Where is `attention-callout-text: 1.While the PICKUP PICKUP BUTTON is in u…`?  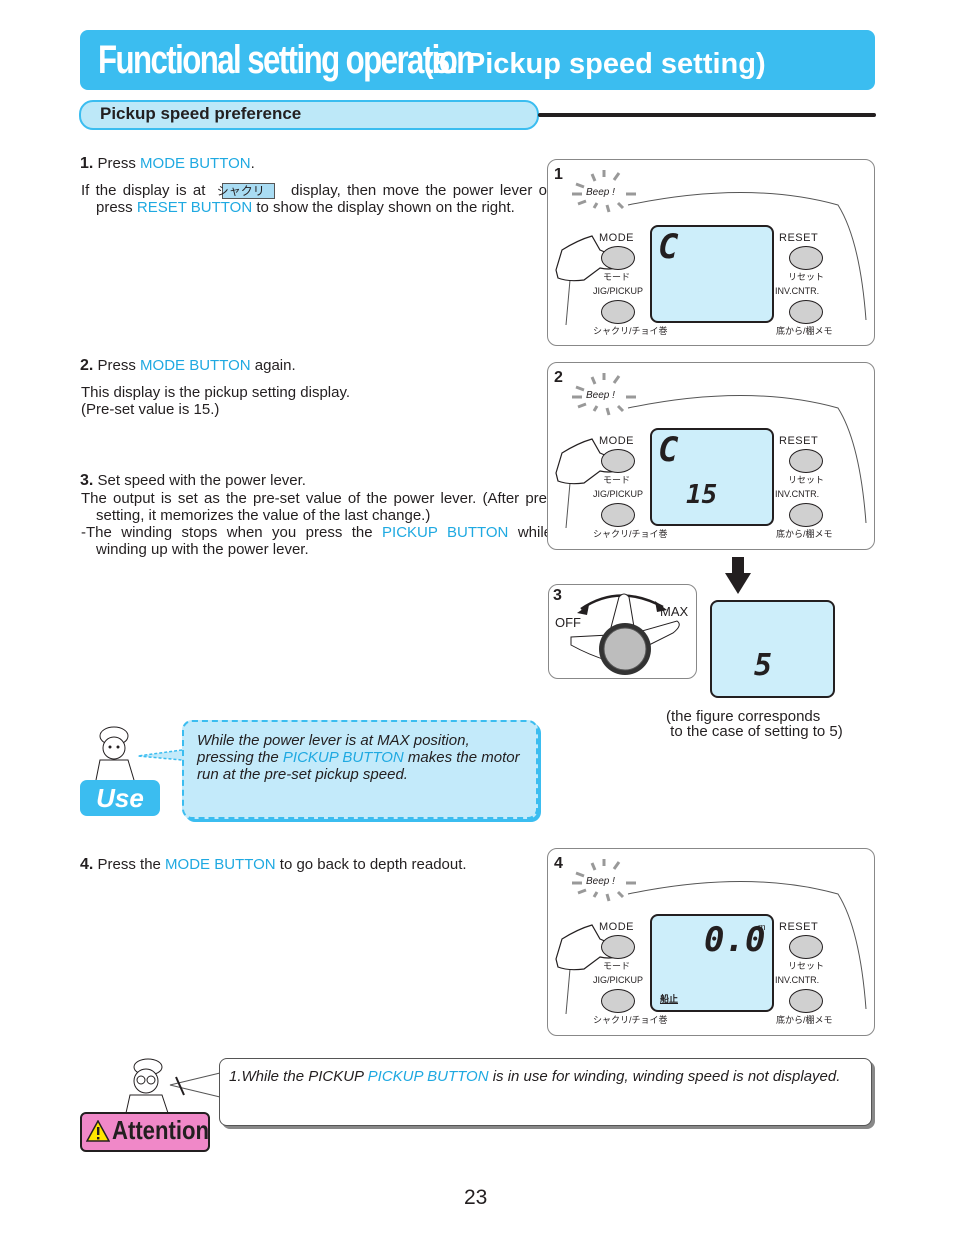
attention-callout-text: 1.While the PICKUP PICKUP BUTTON is in u… is located at coordinates (535, 1076).